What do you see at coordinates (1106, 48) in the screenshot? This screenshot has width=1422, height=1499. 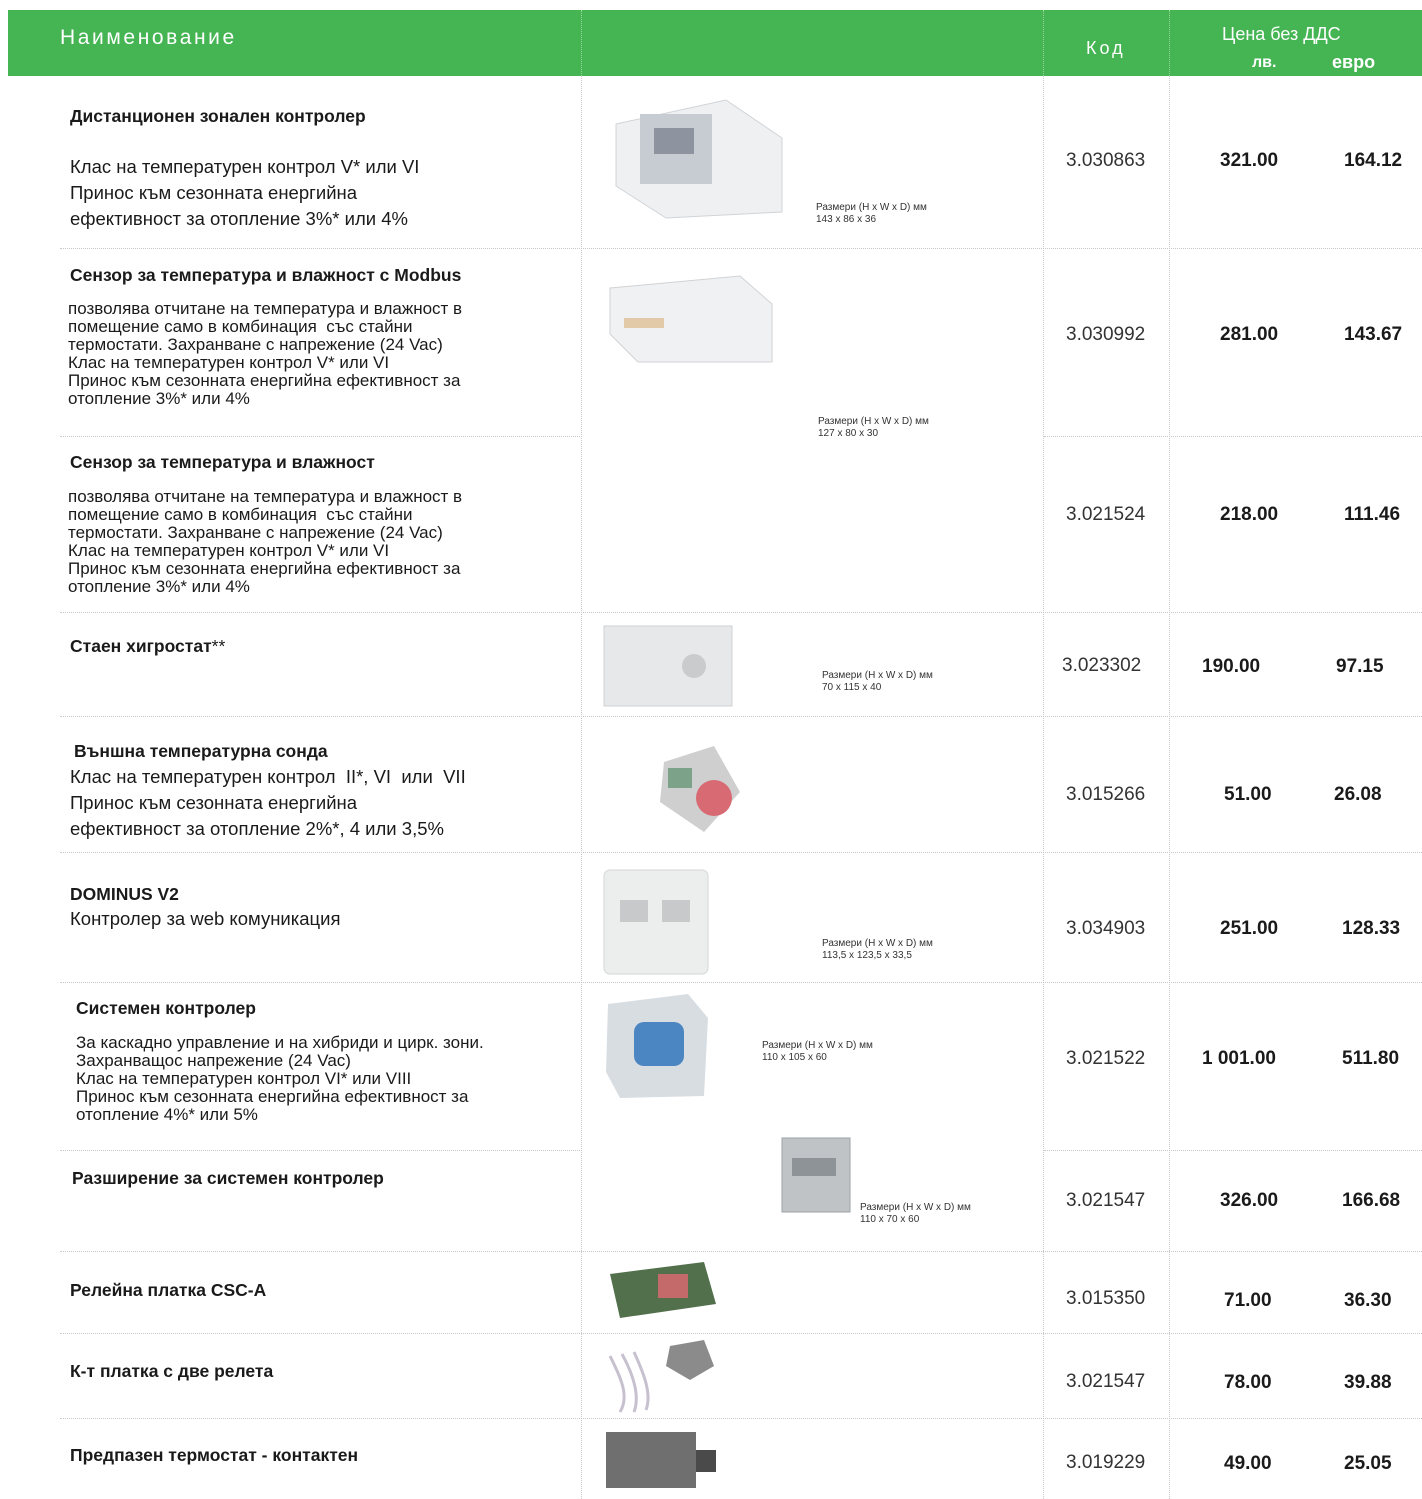 I see `header-code: Код` at bounding box center [1106, 48].